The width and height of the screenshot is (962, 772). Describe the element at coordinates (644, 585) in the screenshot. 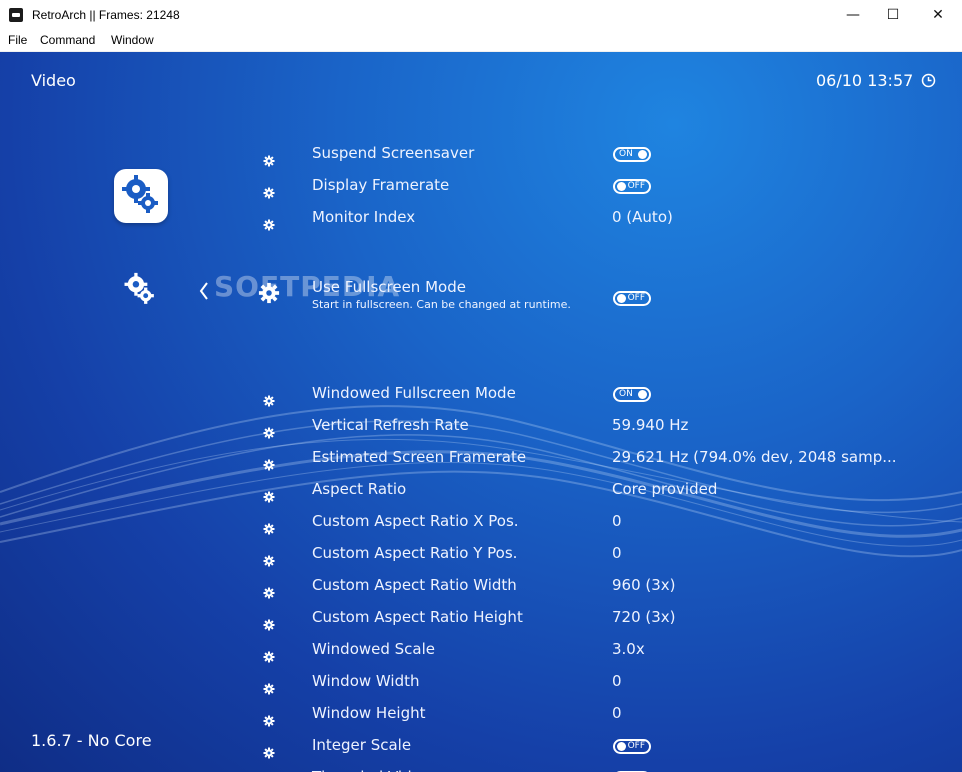

I see `setting-value: 960 (3x)` at that location.